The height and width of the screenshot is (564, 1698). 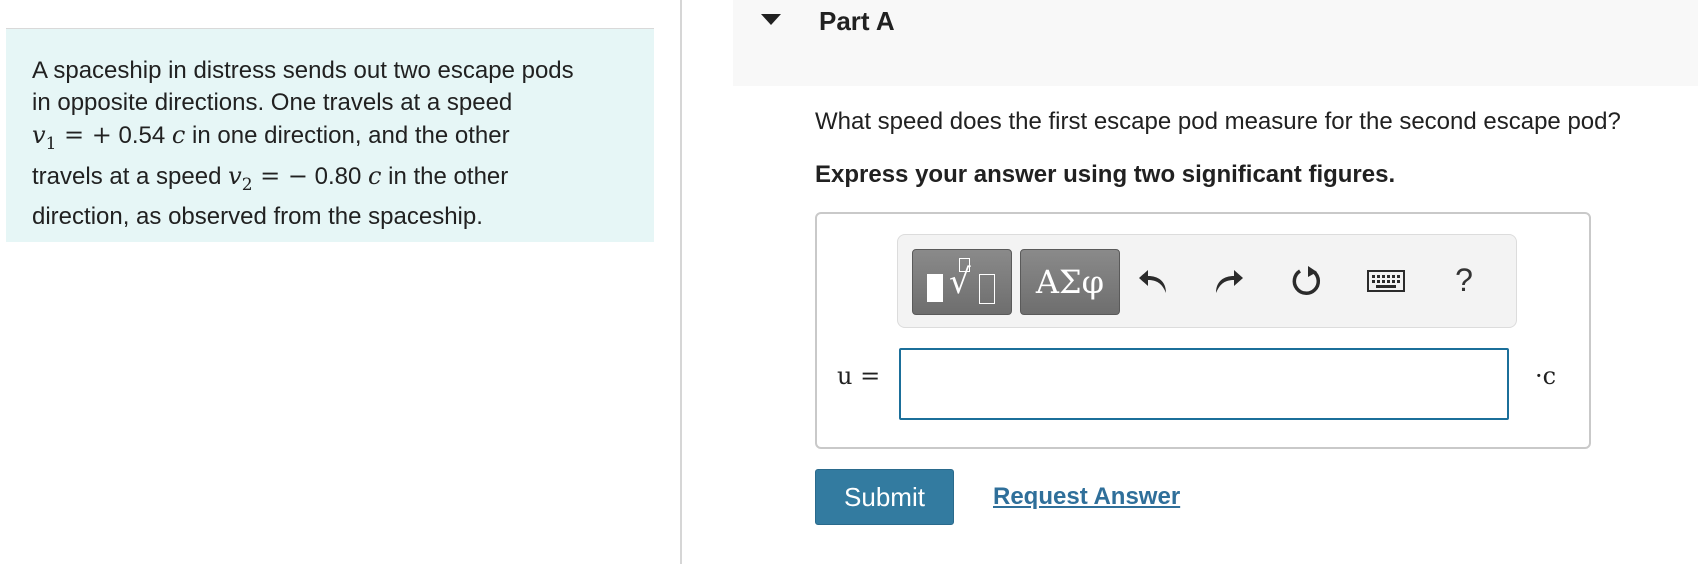 I want to click on help-button: ?, so click(x=1464, y=280).